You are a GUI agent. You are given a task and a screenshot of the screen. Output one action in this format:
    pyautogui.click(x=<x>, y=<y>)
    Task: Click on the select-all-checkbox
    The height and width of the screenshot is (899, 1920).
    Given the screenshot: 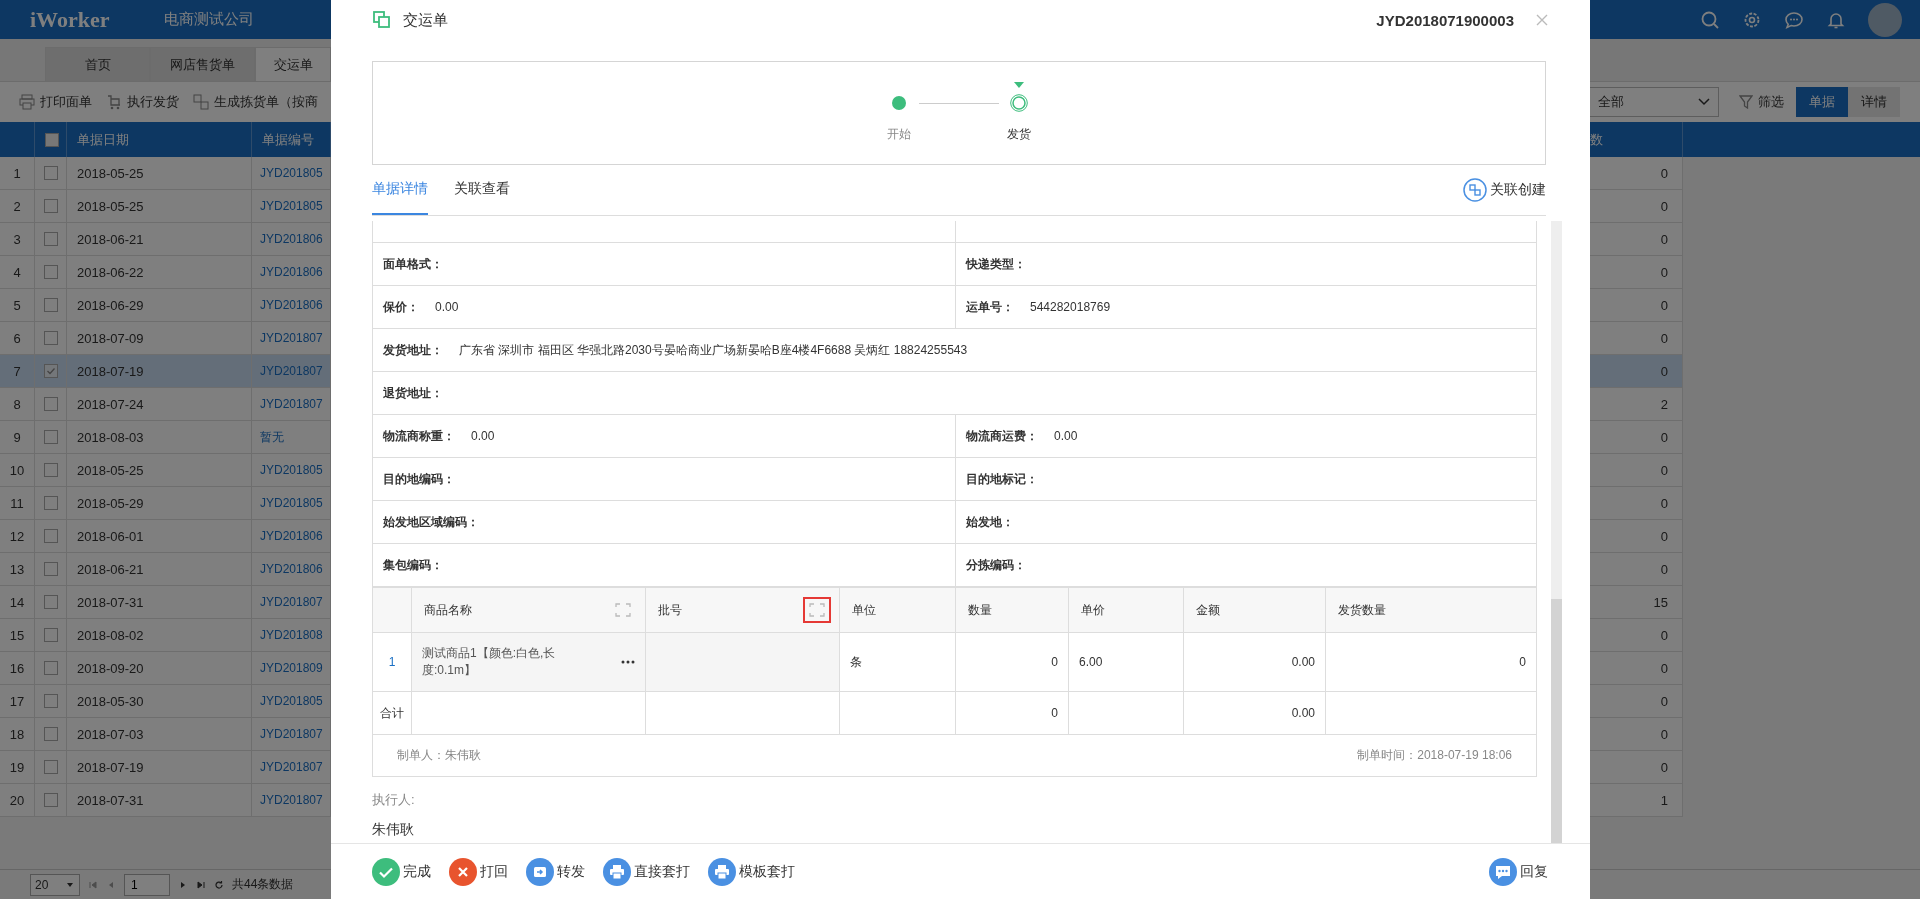 What is the action you would take?
    pyautogui.click(x=52, y=139)
    